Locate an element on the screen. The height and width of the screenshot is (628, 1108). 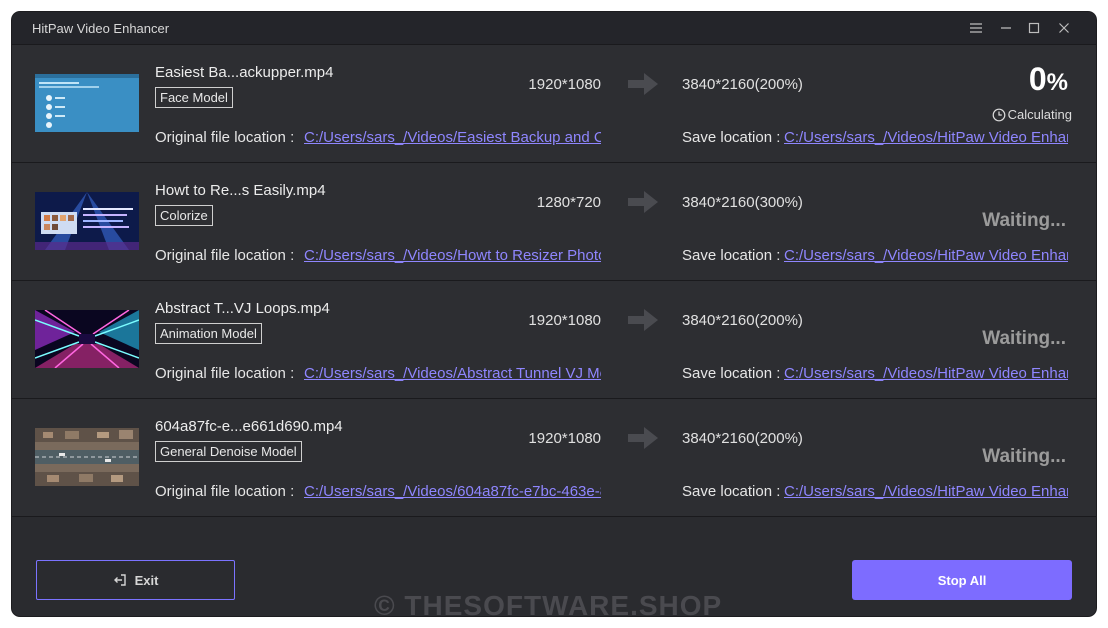
model-badge: General Denoise Model is located at coordinates (228, 451).